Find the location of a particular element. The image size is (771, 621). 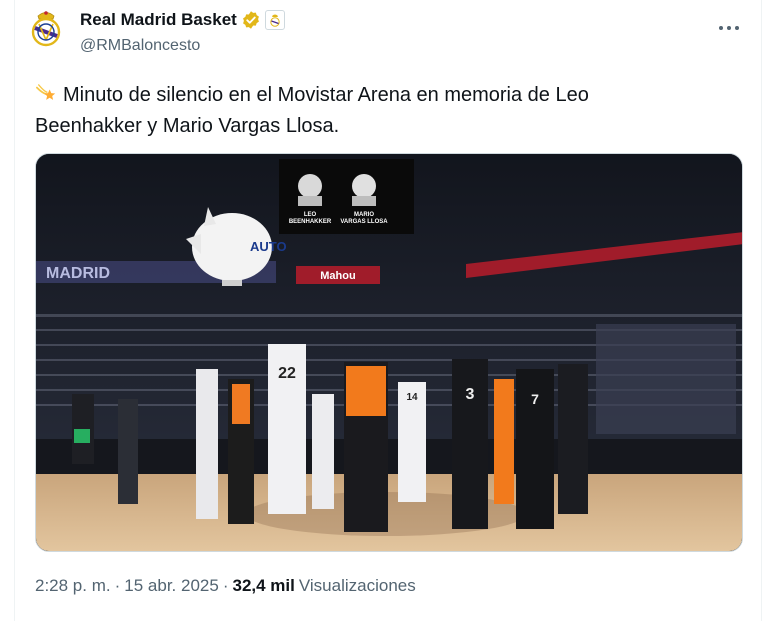

verified-badge-icon is located at coordinates (250, 20).